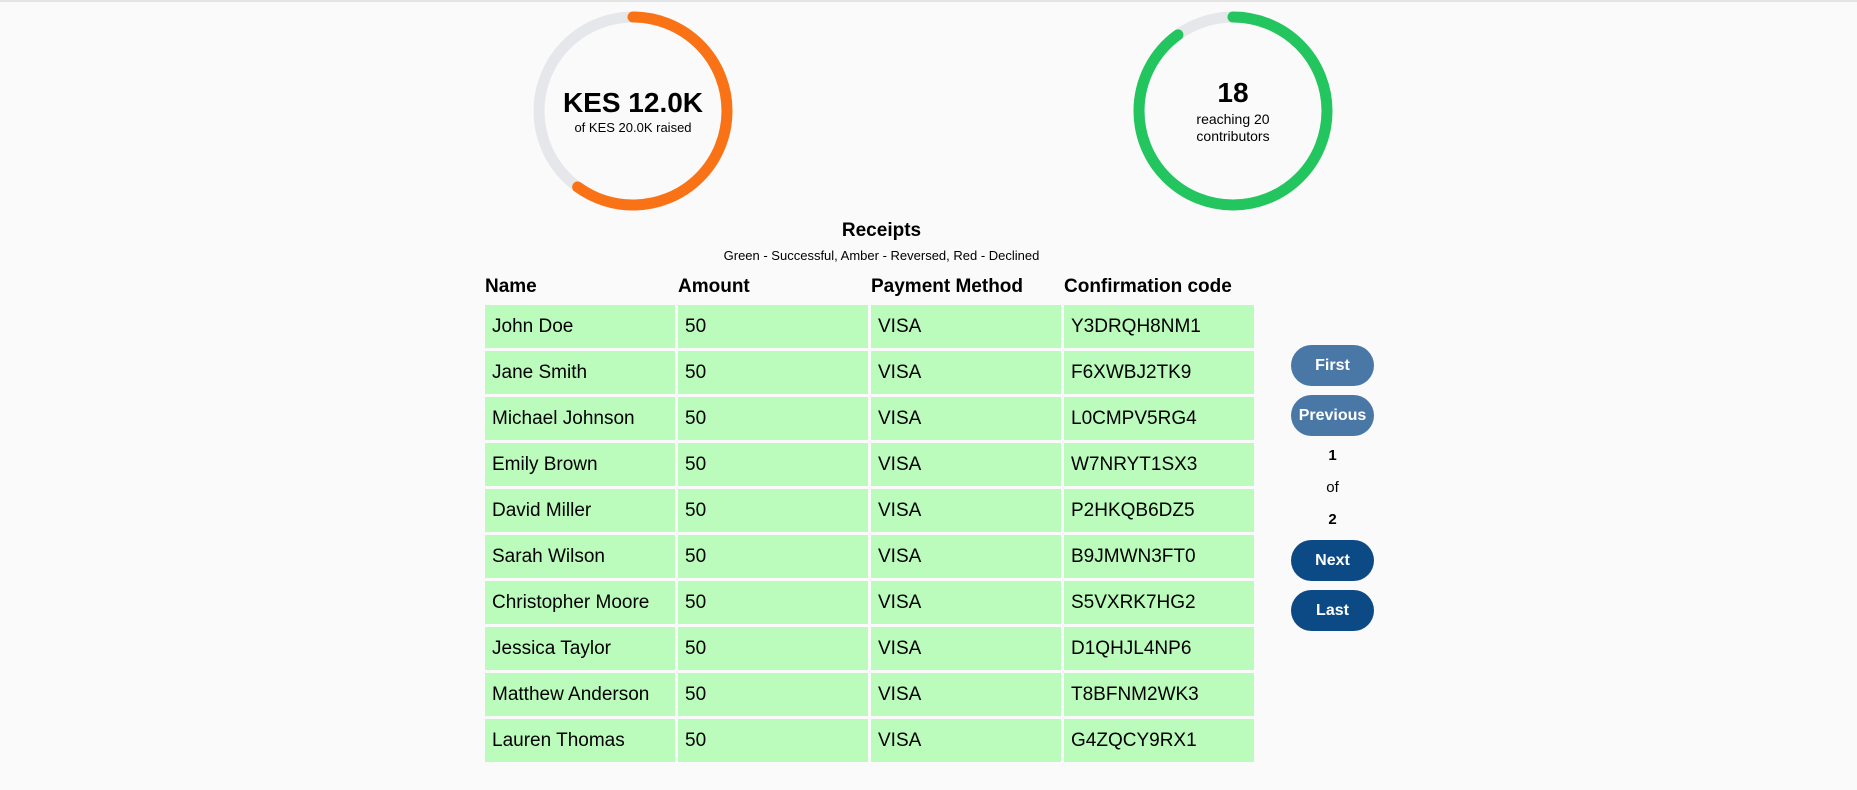 The width and height of the screenshot is (1857, 790). What do you see at coordinates (1159, 372) in the screenshot?
I see `cell-confirmation-code: F6XWBJ2TK9` at bounding box center [1159, 372].